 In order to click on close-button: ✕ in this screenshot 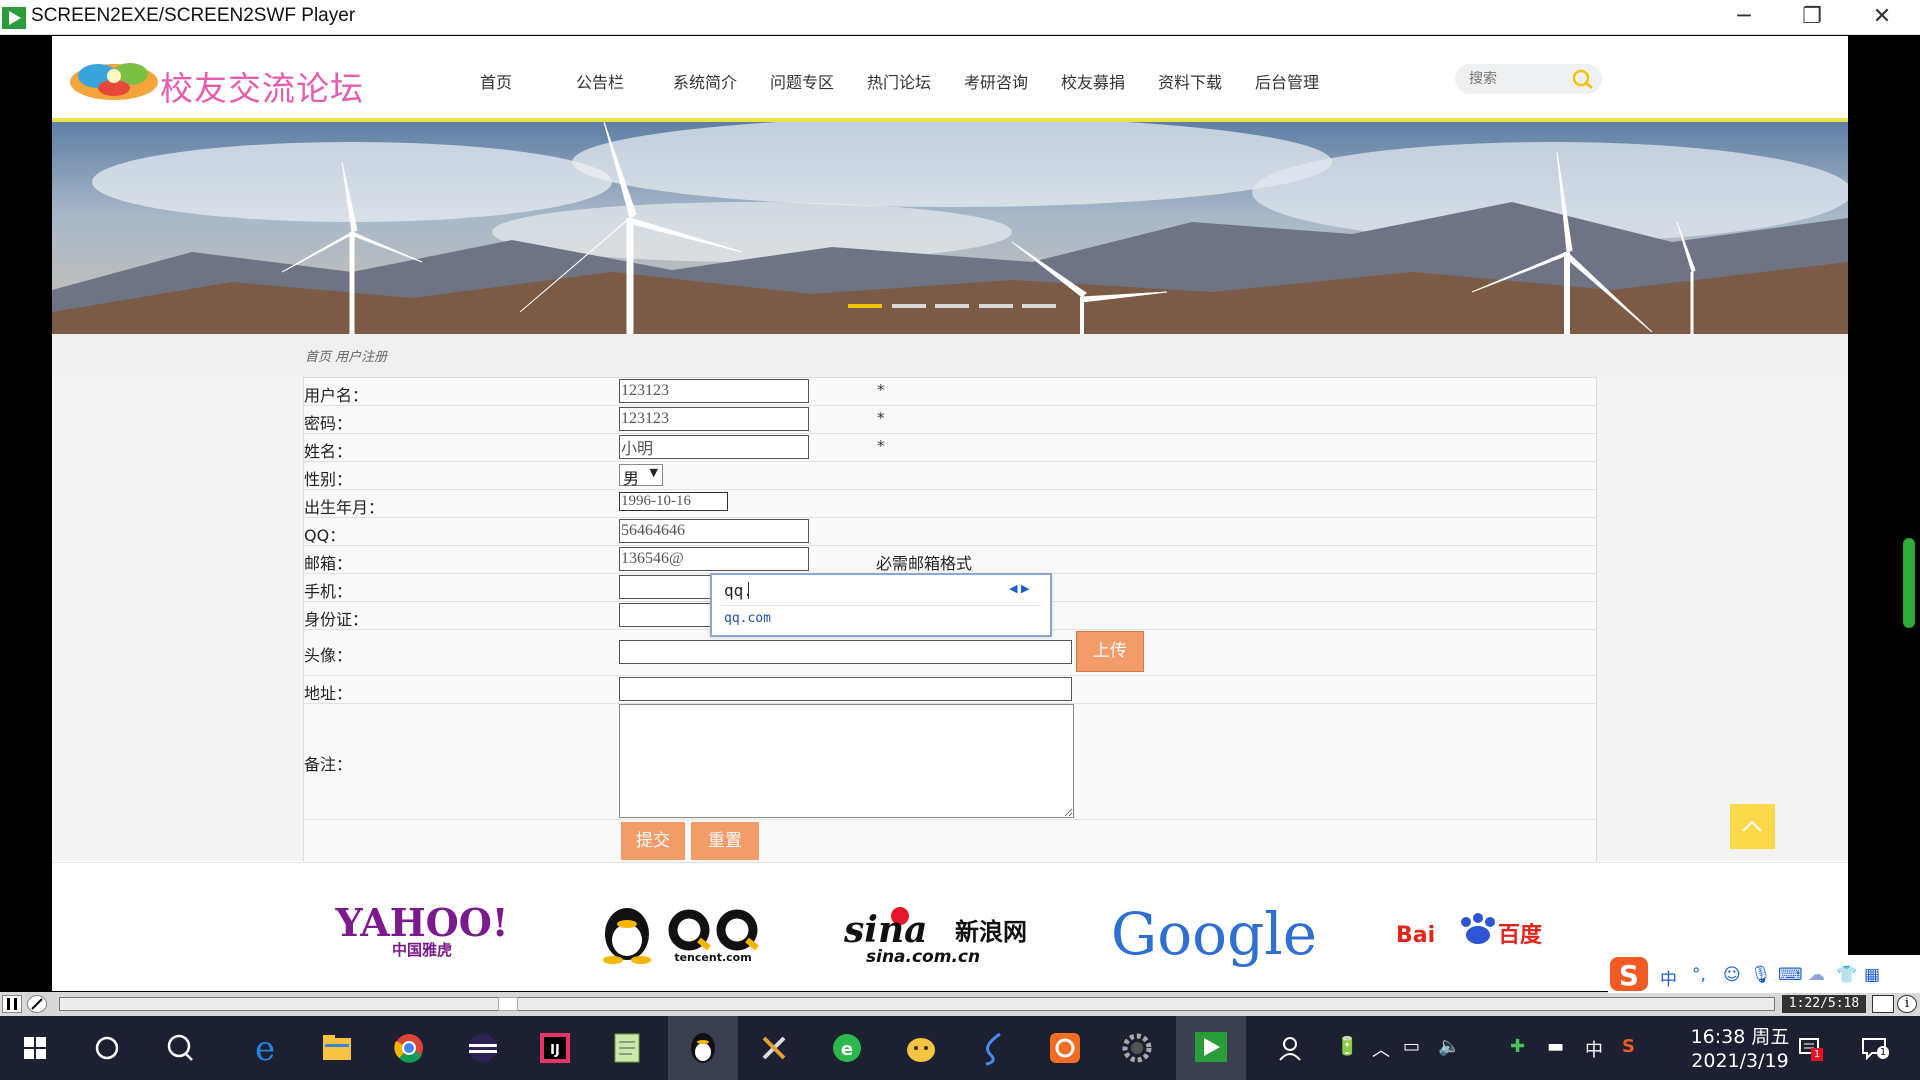, I will do `click(1882, 17)`.